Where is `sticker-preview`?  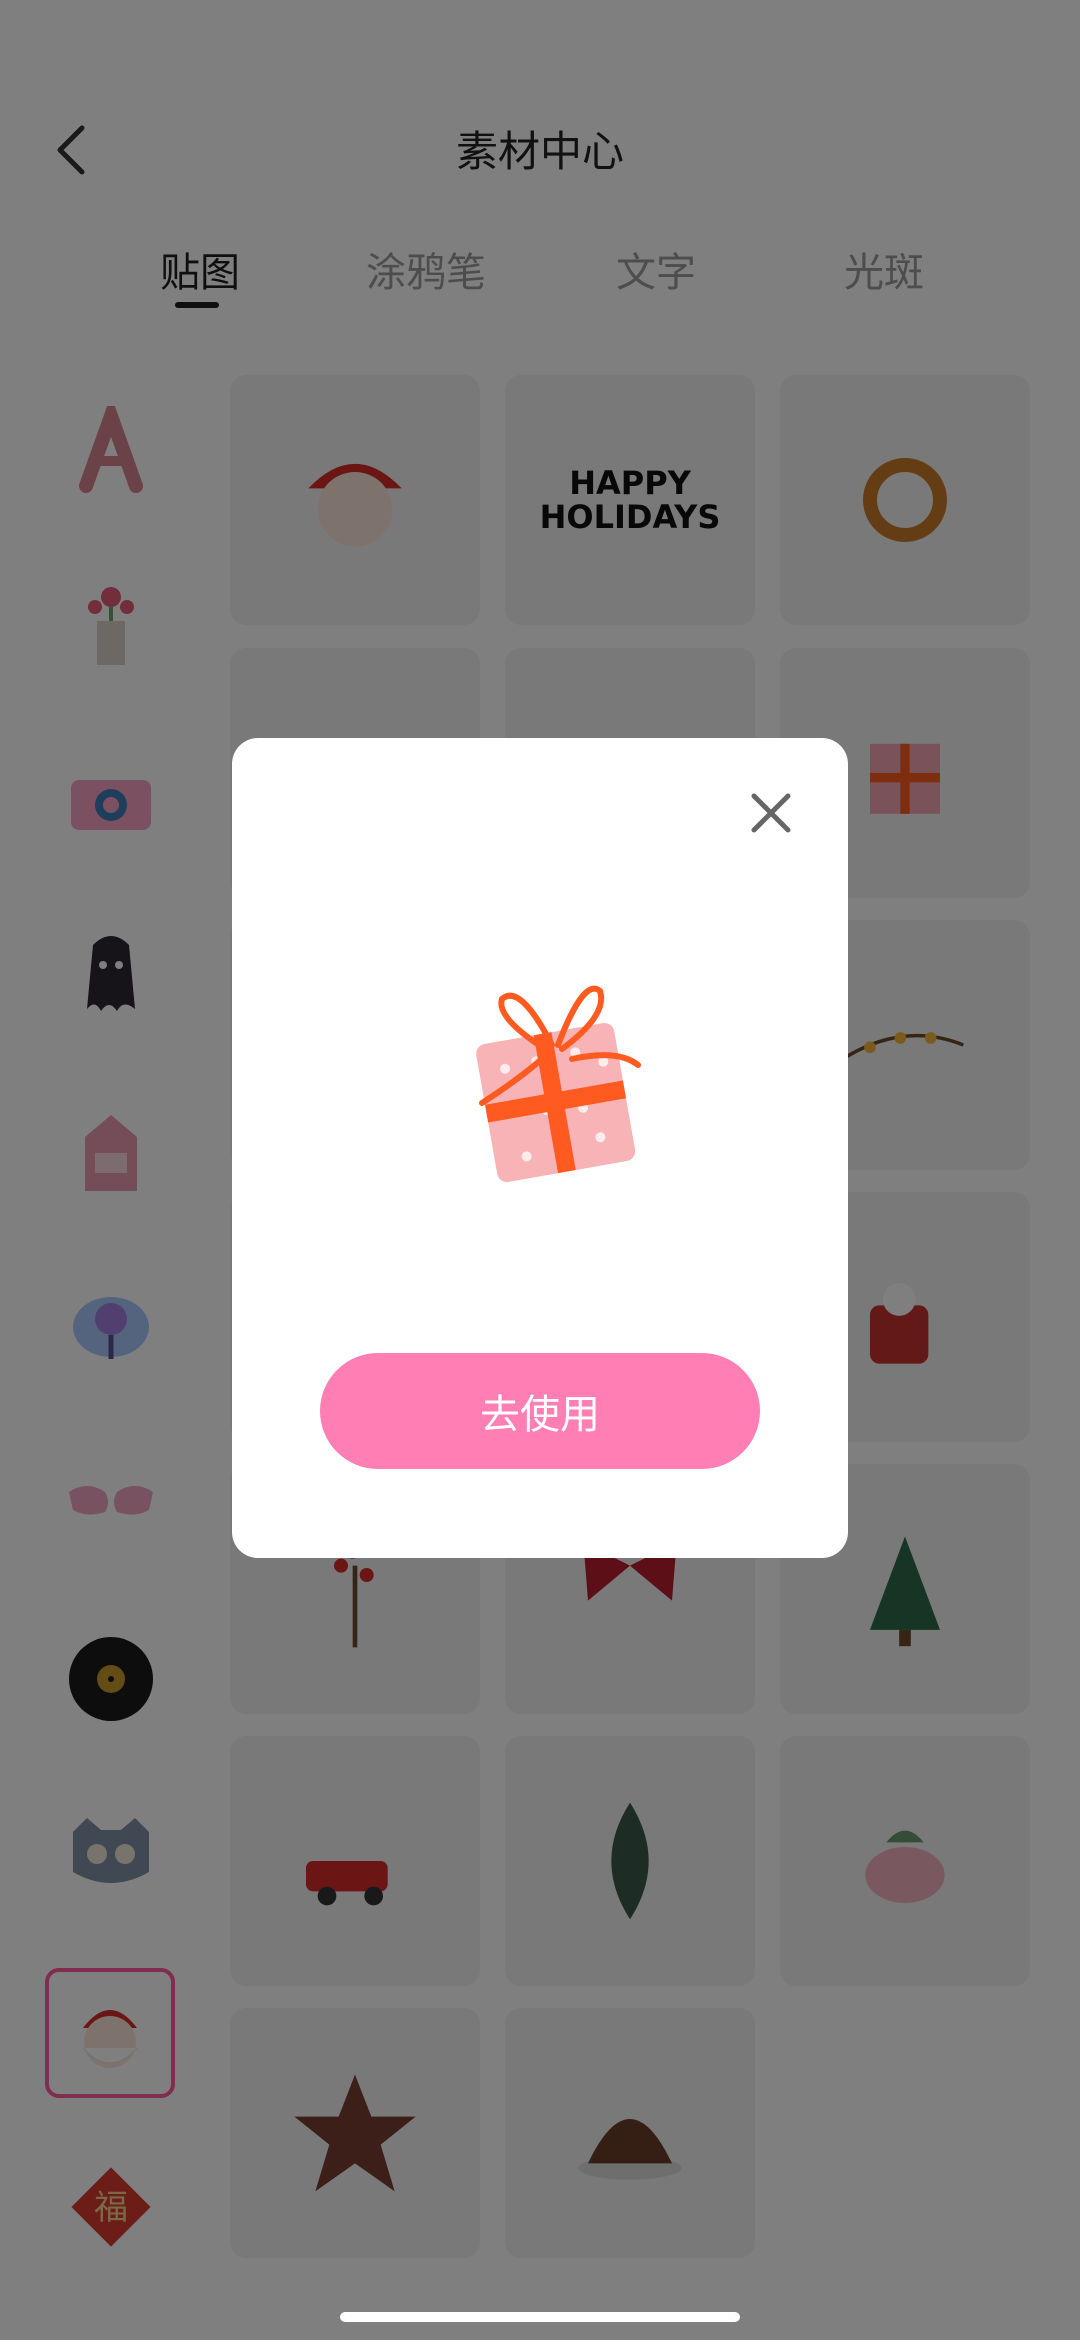 sticker-preview is located at coordinates (552, 1073).